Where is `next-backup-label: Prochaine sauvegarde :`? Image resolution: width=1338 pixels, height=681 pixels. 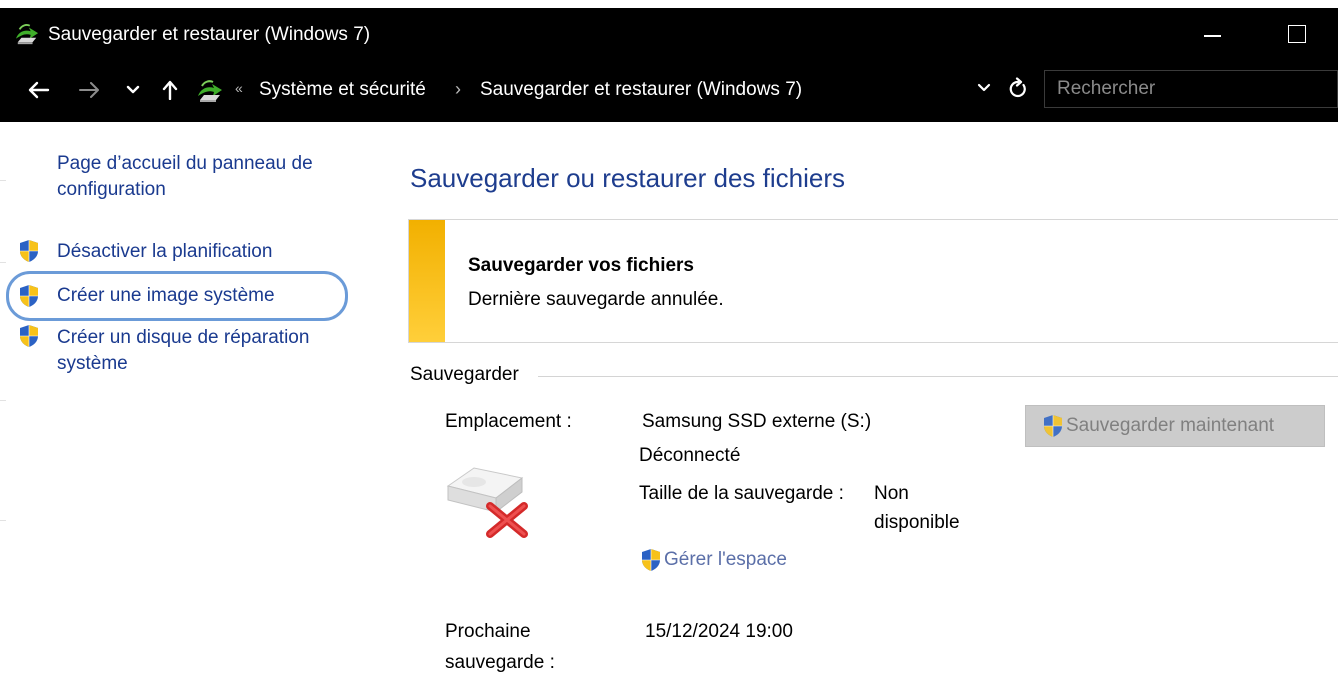 next-backup-label: Prochaine sauvegarde : is located at coordinates (500, 647).